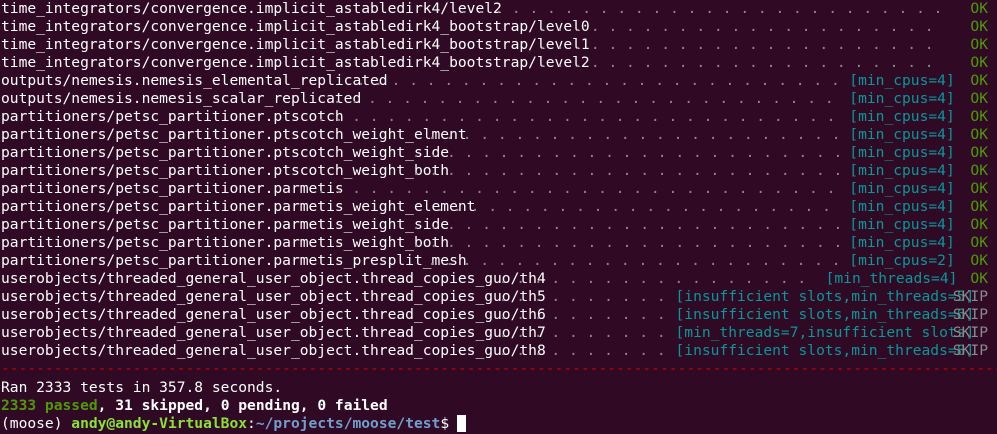  I want to click on test-caveat: [insufficient slots,min_threads=6], so click(825, 314).